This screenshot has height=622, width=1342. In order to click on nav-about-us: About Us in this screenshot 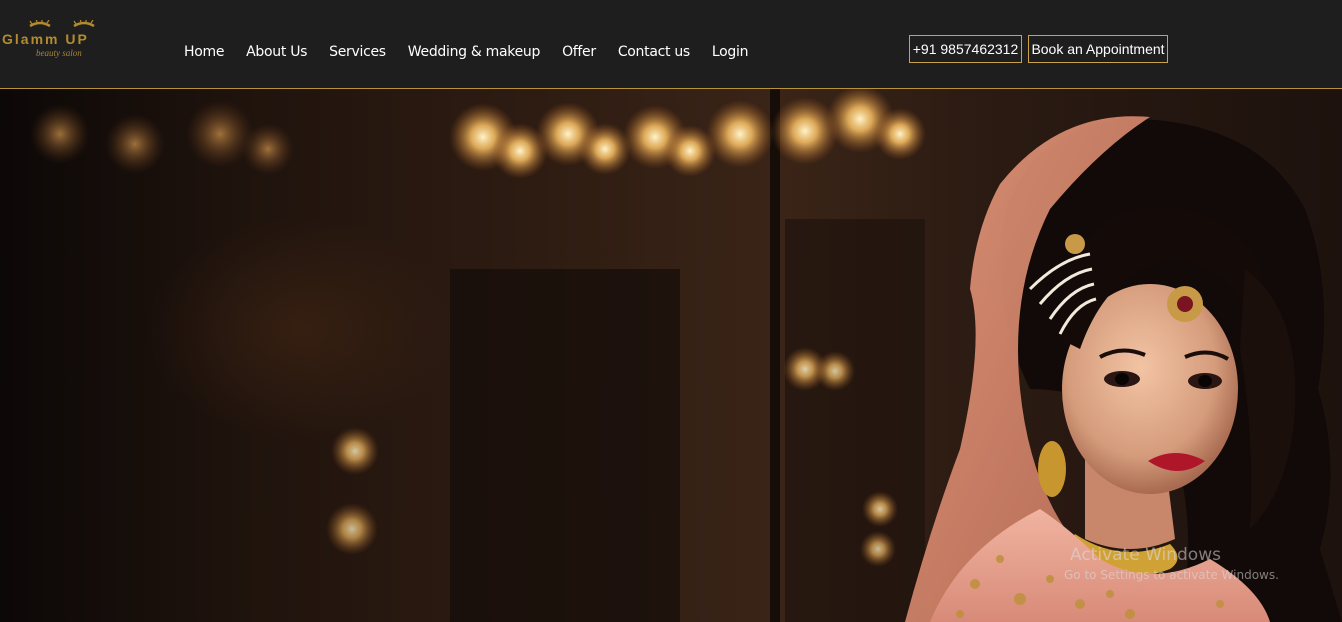, I will do `click(276, 52)`.